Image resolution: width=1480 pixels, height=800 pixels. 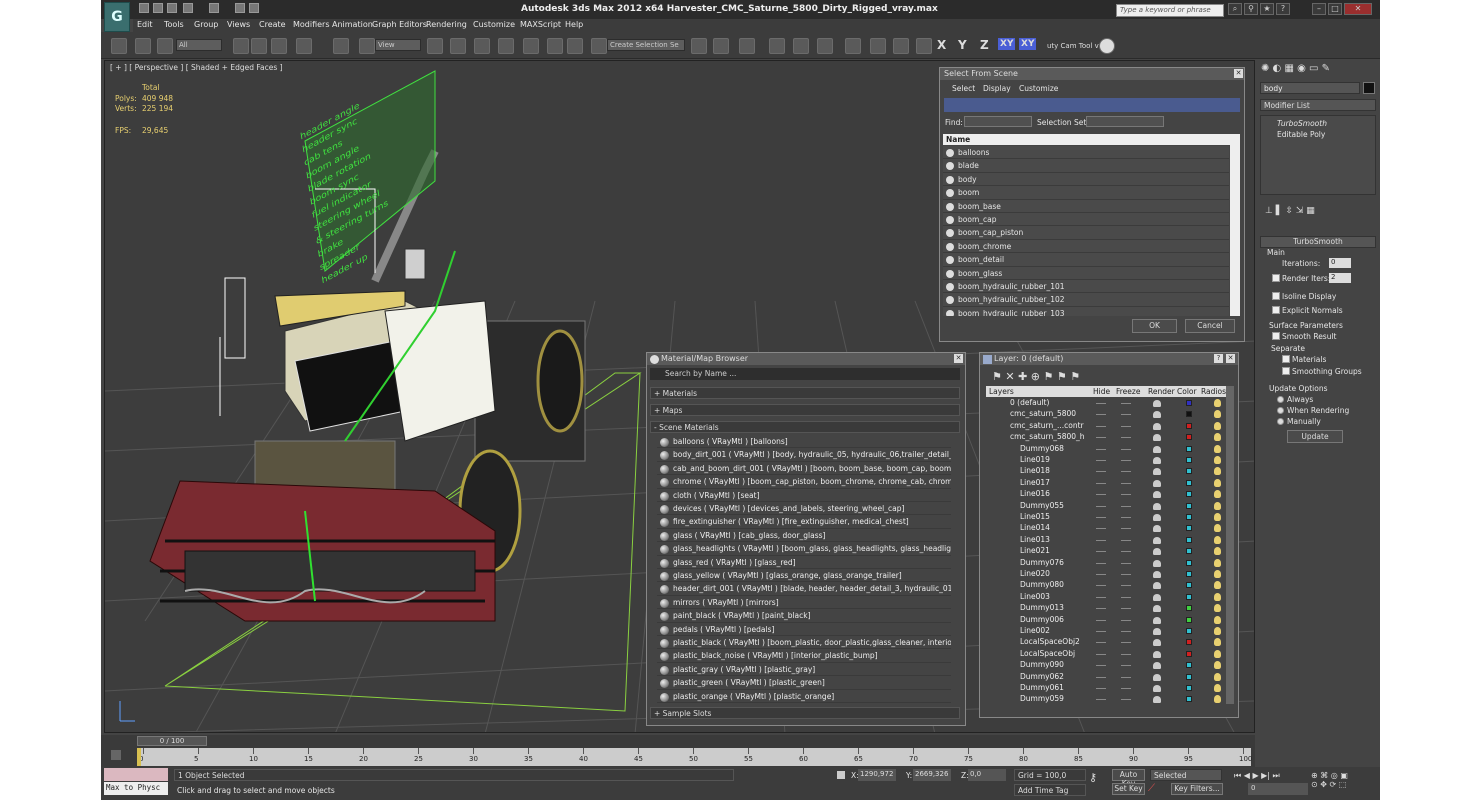 I want to click on sample-slots-section: + Sample Slots, so click(x=805, y=713).